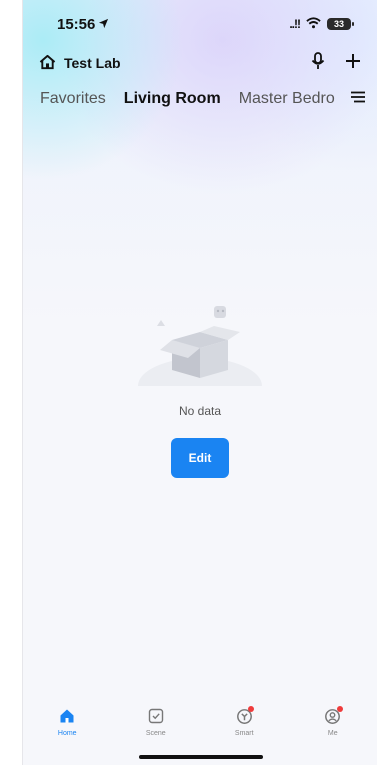 This screenshot has width=377, height=765. Describe the element at coordinates (47, 63) in the screenshot. I see `house-icon` at that location.